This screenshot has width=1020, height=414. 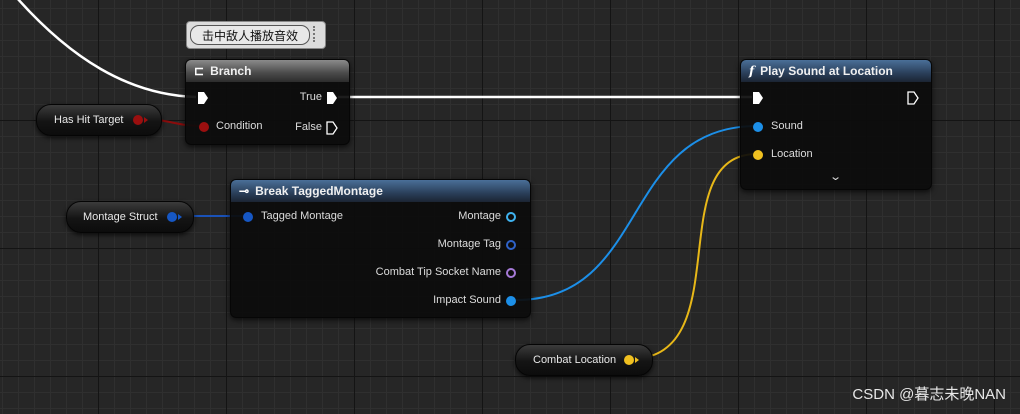 I want to click on function-icon: f, so click(x=752, y=71).